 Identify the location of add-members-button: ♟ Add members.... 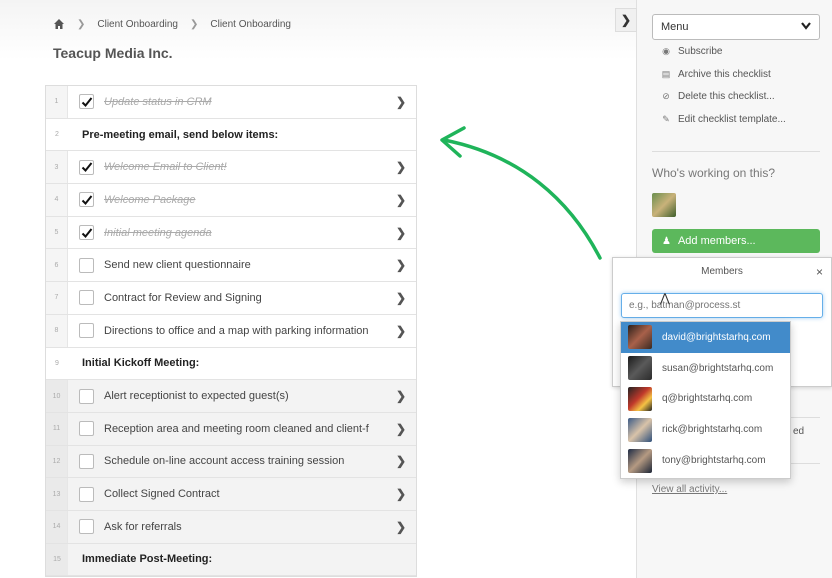
(736, 241).